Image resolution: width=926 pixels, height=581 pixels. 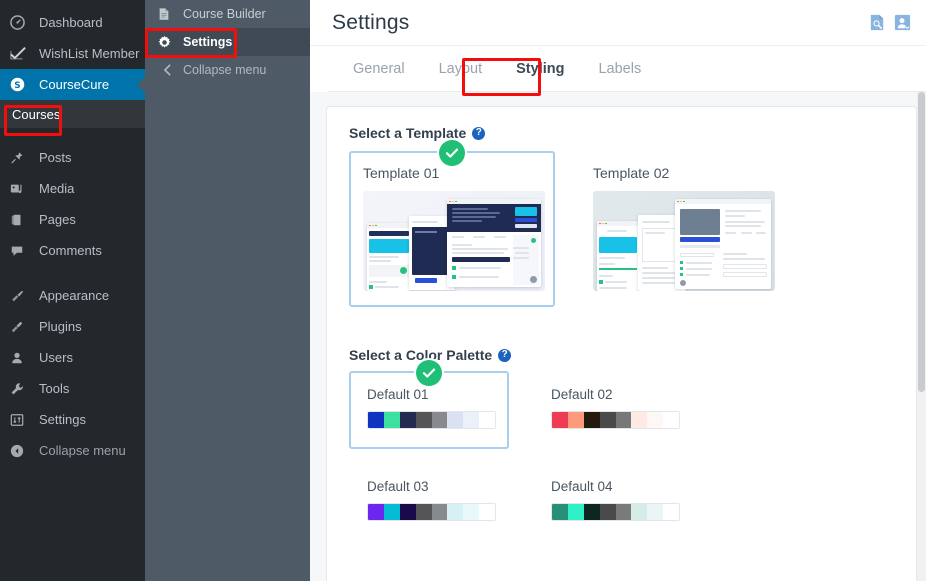 I want to click on wishlist-member-icon, so click(x=21, y=53).